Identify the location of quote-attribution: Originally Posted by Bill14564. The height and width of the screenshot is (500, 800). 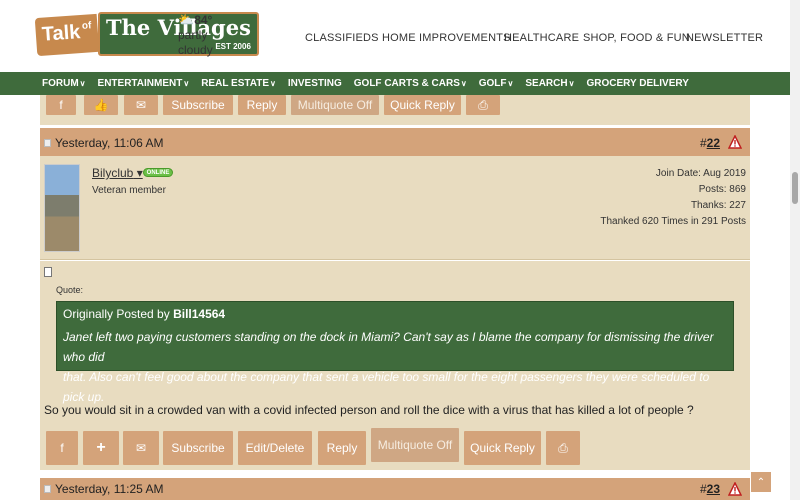
(144, 314).